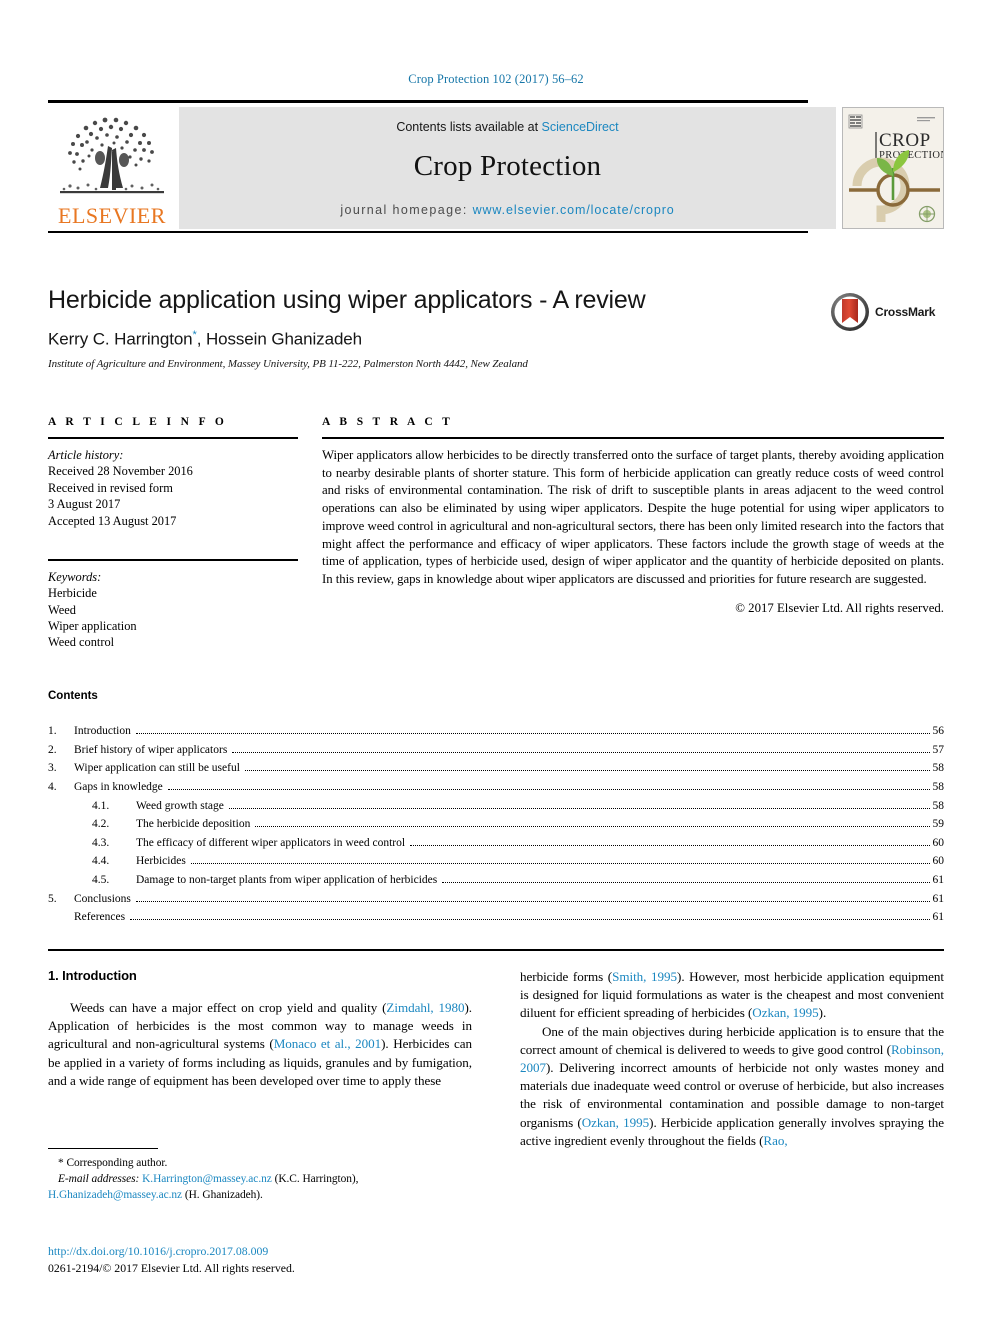 This screenshot has width=992, height=1323. What do you see at coordinates (822, 1013) in the screenshot?
I see `text-run: ).` at bounding box center [822, 1013].